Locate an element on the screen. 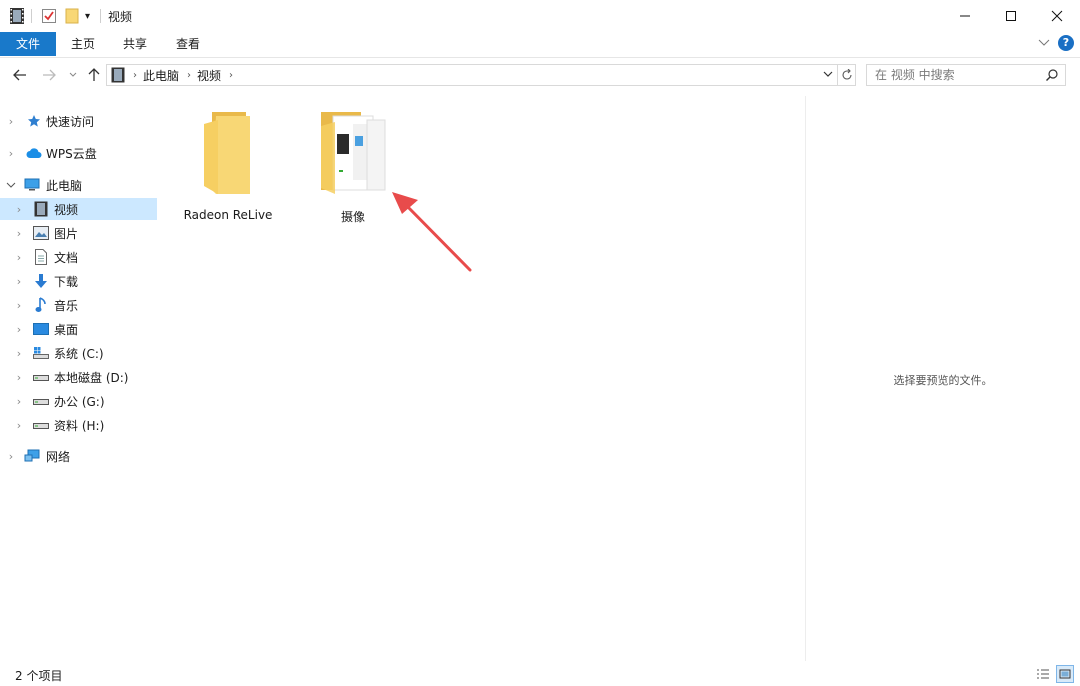 The width and height of the screenshot is (1080, 686). nav-item-pictures: › 图片 is located at coordinates (78, 233).